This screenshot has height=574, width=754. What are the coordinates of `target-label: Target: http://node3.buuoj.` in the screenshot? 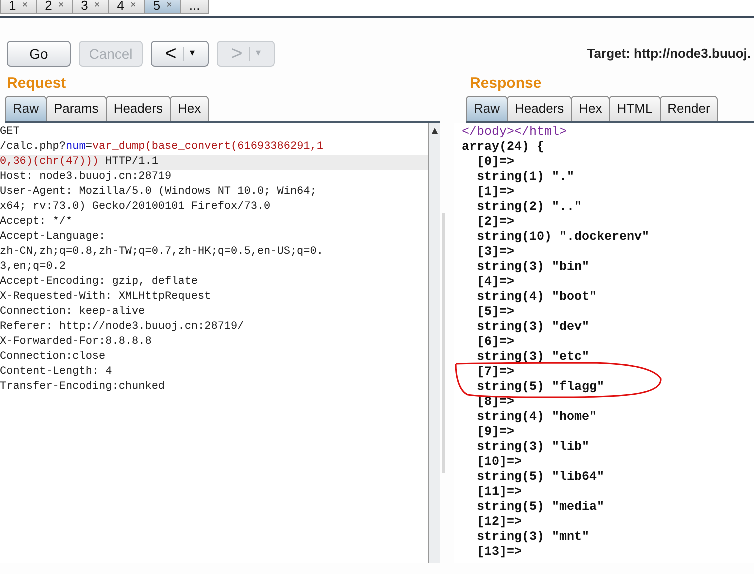 It's located at (669, 54).